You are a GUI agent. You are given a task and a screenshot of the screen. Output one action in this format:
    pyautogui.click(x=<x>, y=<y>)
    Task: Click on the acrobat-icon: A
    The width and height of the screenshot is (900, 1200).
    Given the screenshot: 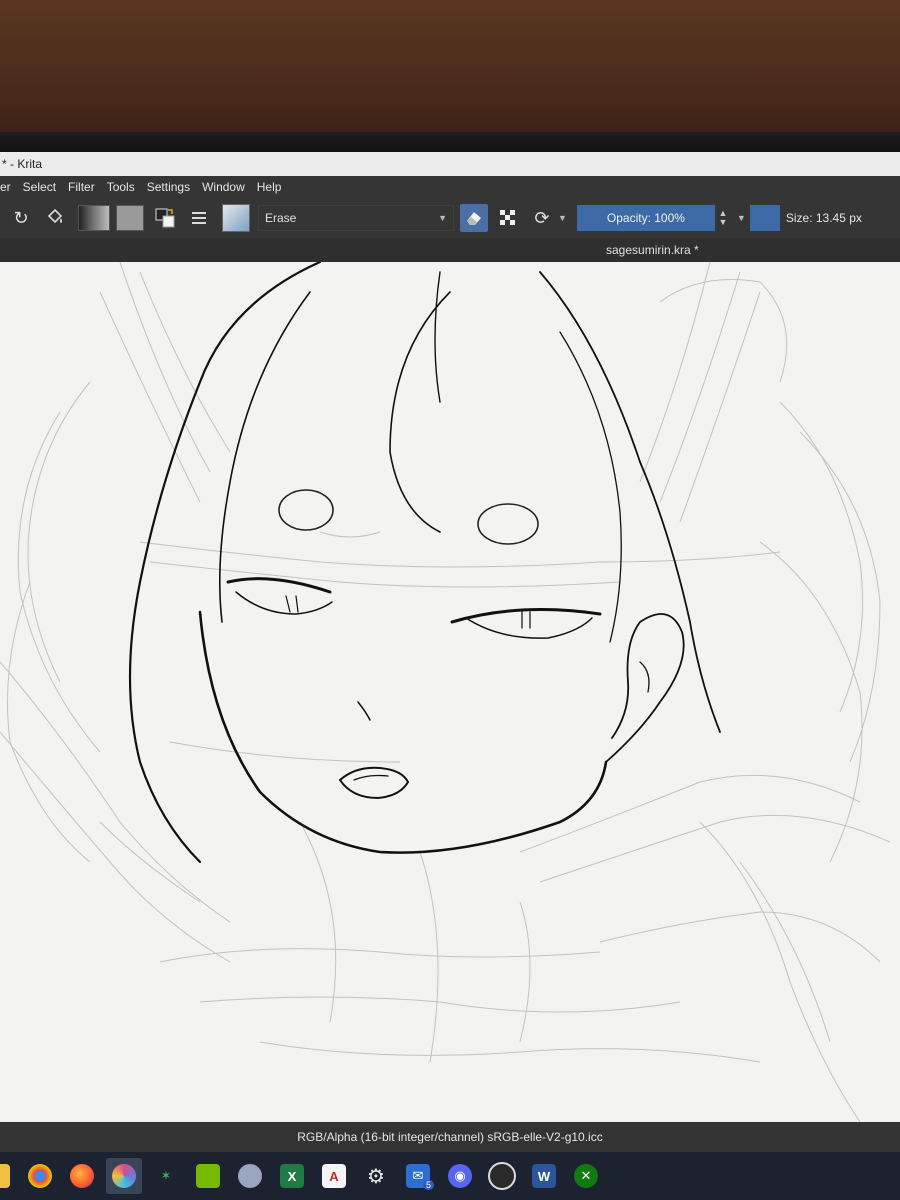 What is the action you would take?
    pyautogui.click(x=334, y=1176)
    